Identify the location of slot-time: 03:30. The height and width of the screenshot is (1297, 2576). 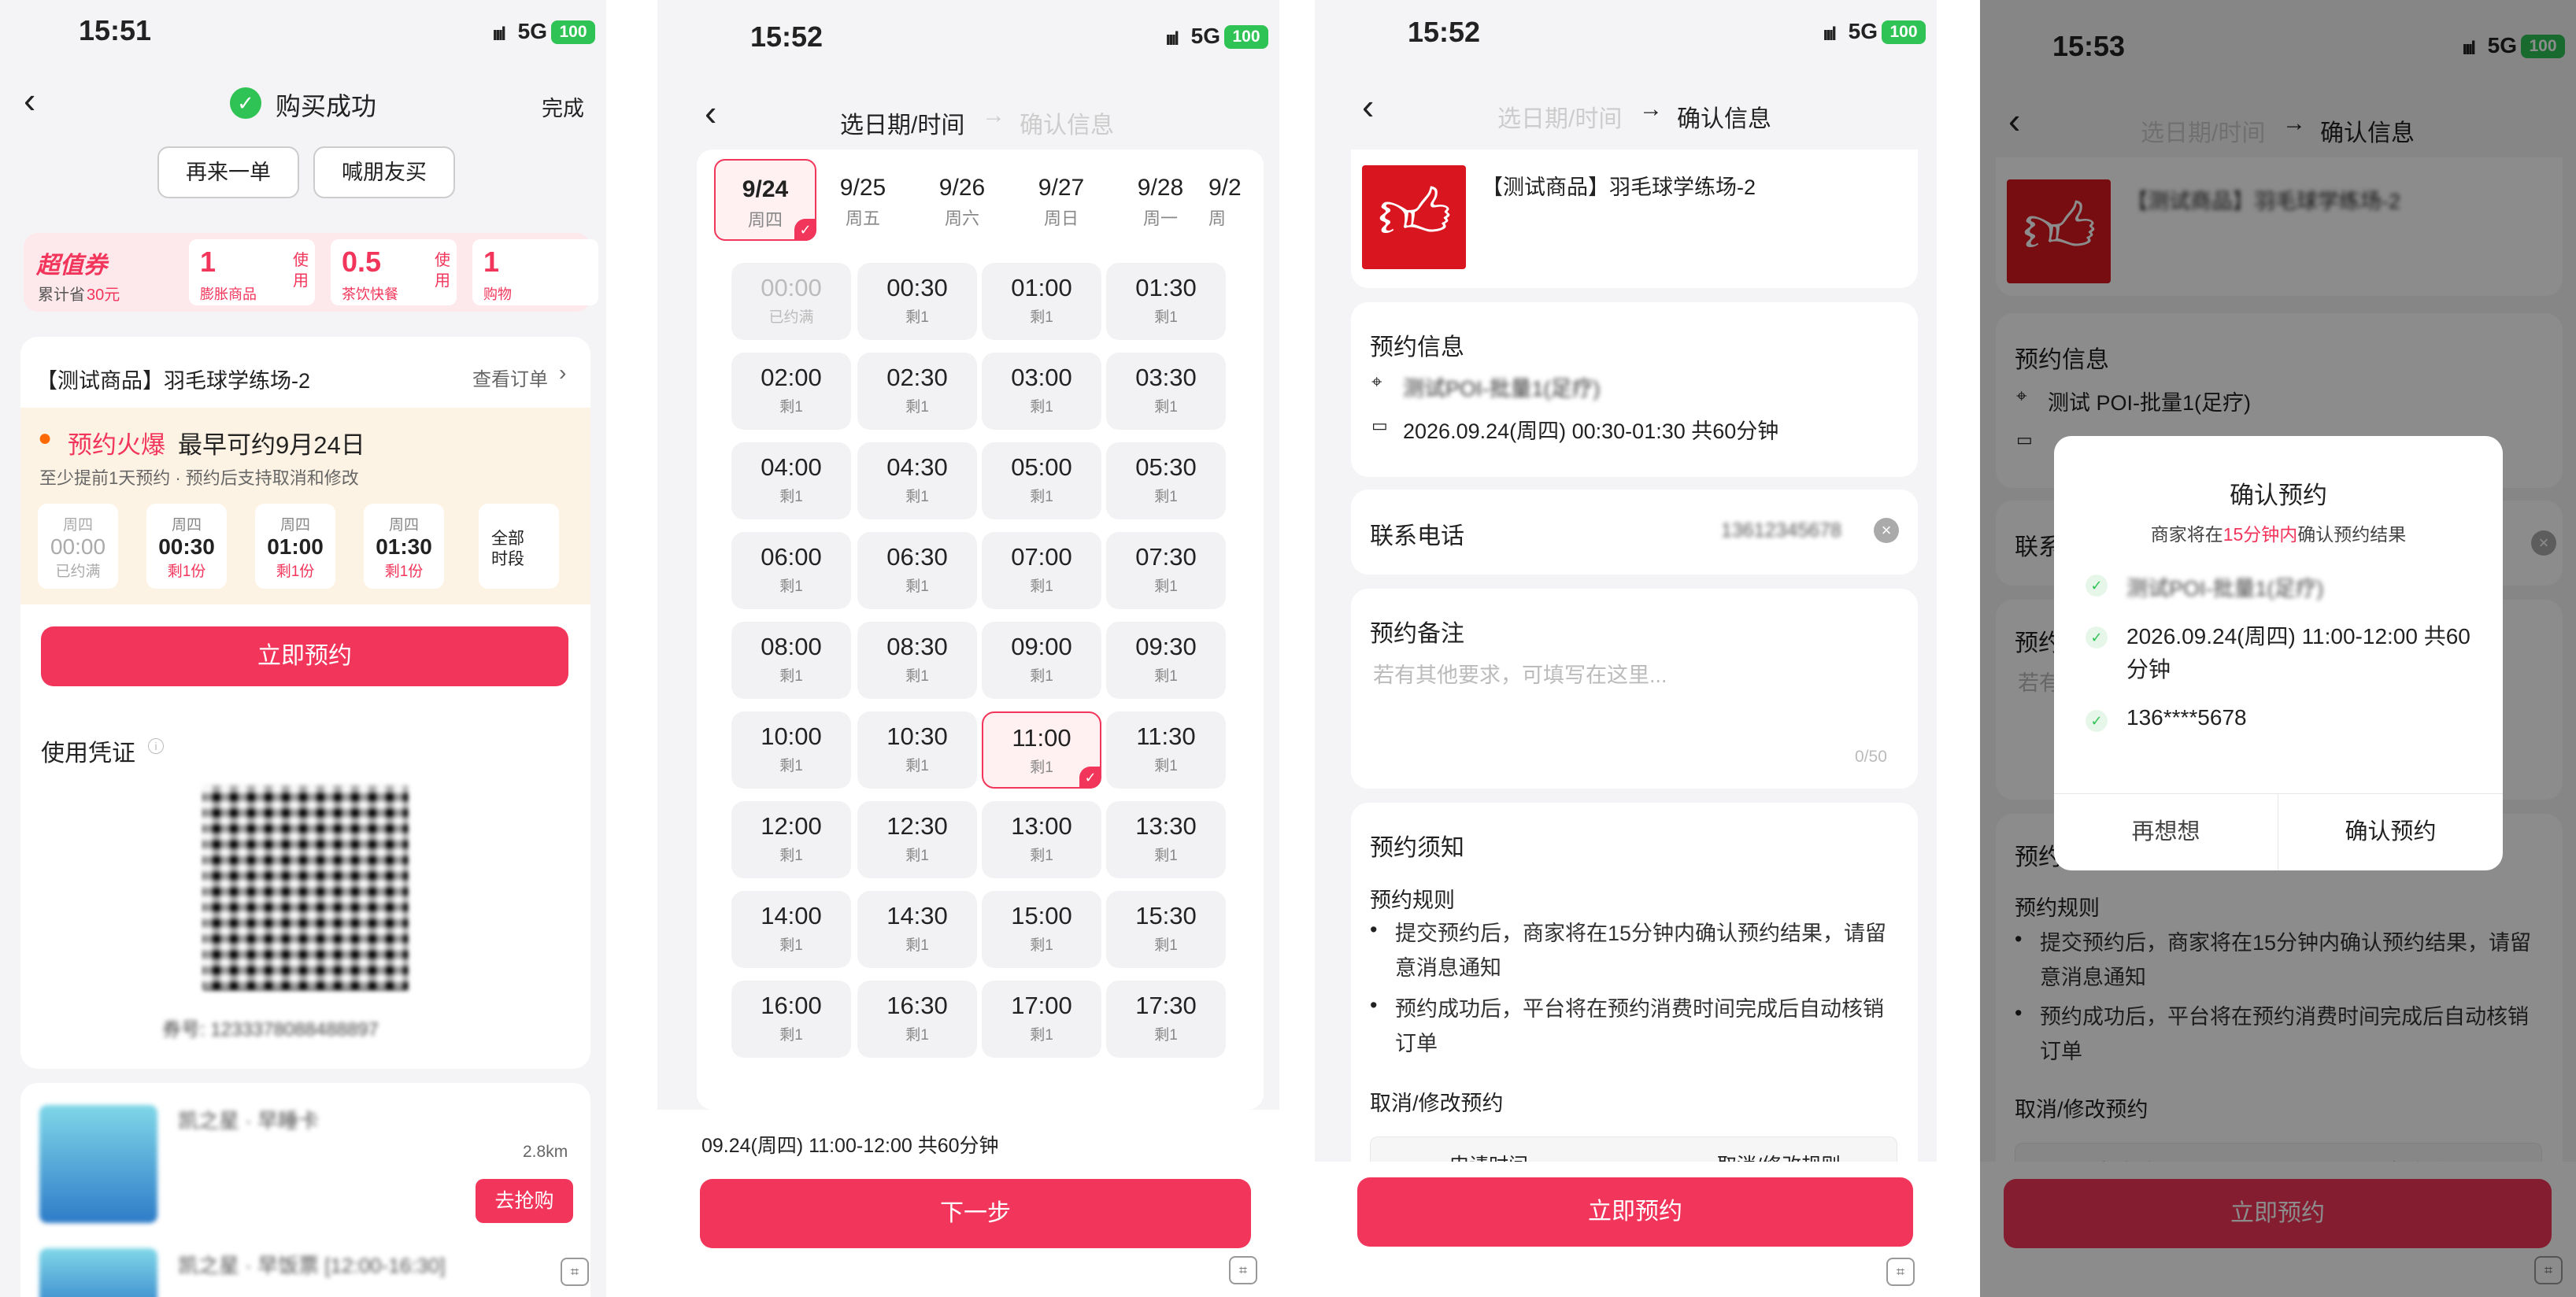
(1166, 377).